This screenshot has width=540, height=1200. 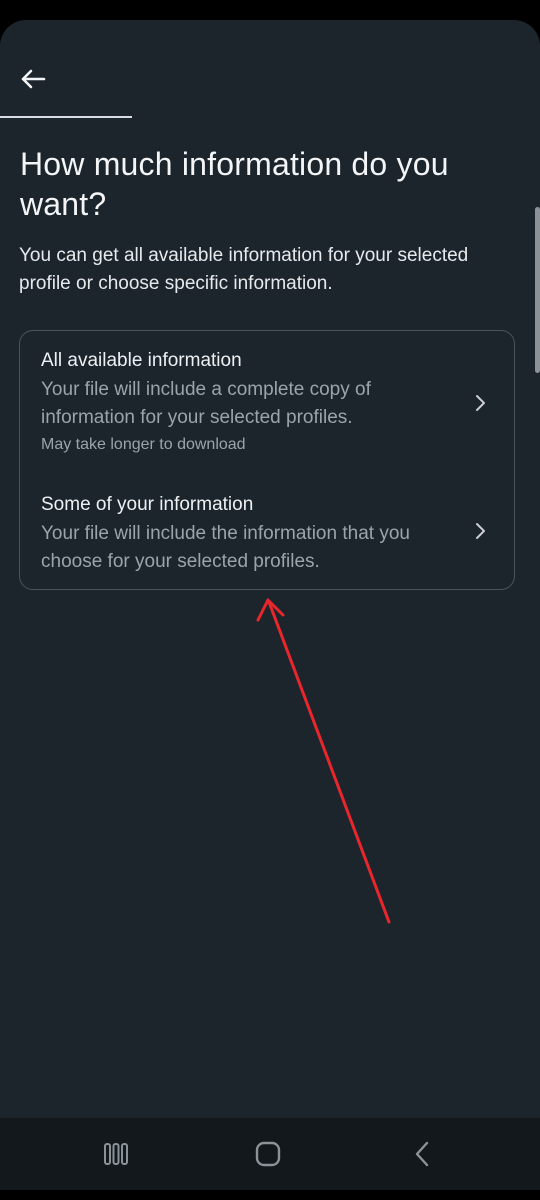 I want to click on scrollbar, so click(x=537, y=290).